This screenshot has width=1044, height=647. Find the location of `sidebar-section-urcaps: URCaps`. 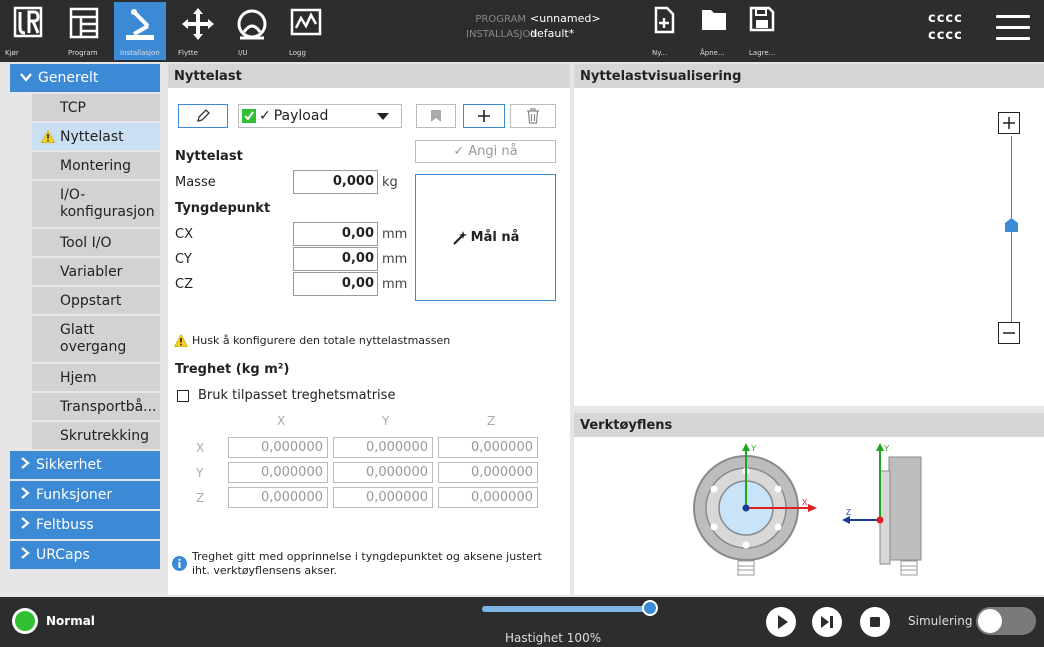

sidebar-section-urcaps: URCaps is located at coordinates (85, 555).